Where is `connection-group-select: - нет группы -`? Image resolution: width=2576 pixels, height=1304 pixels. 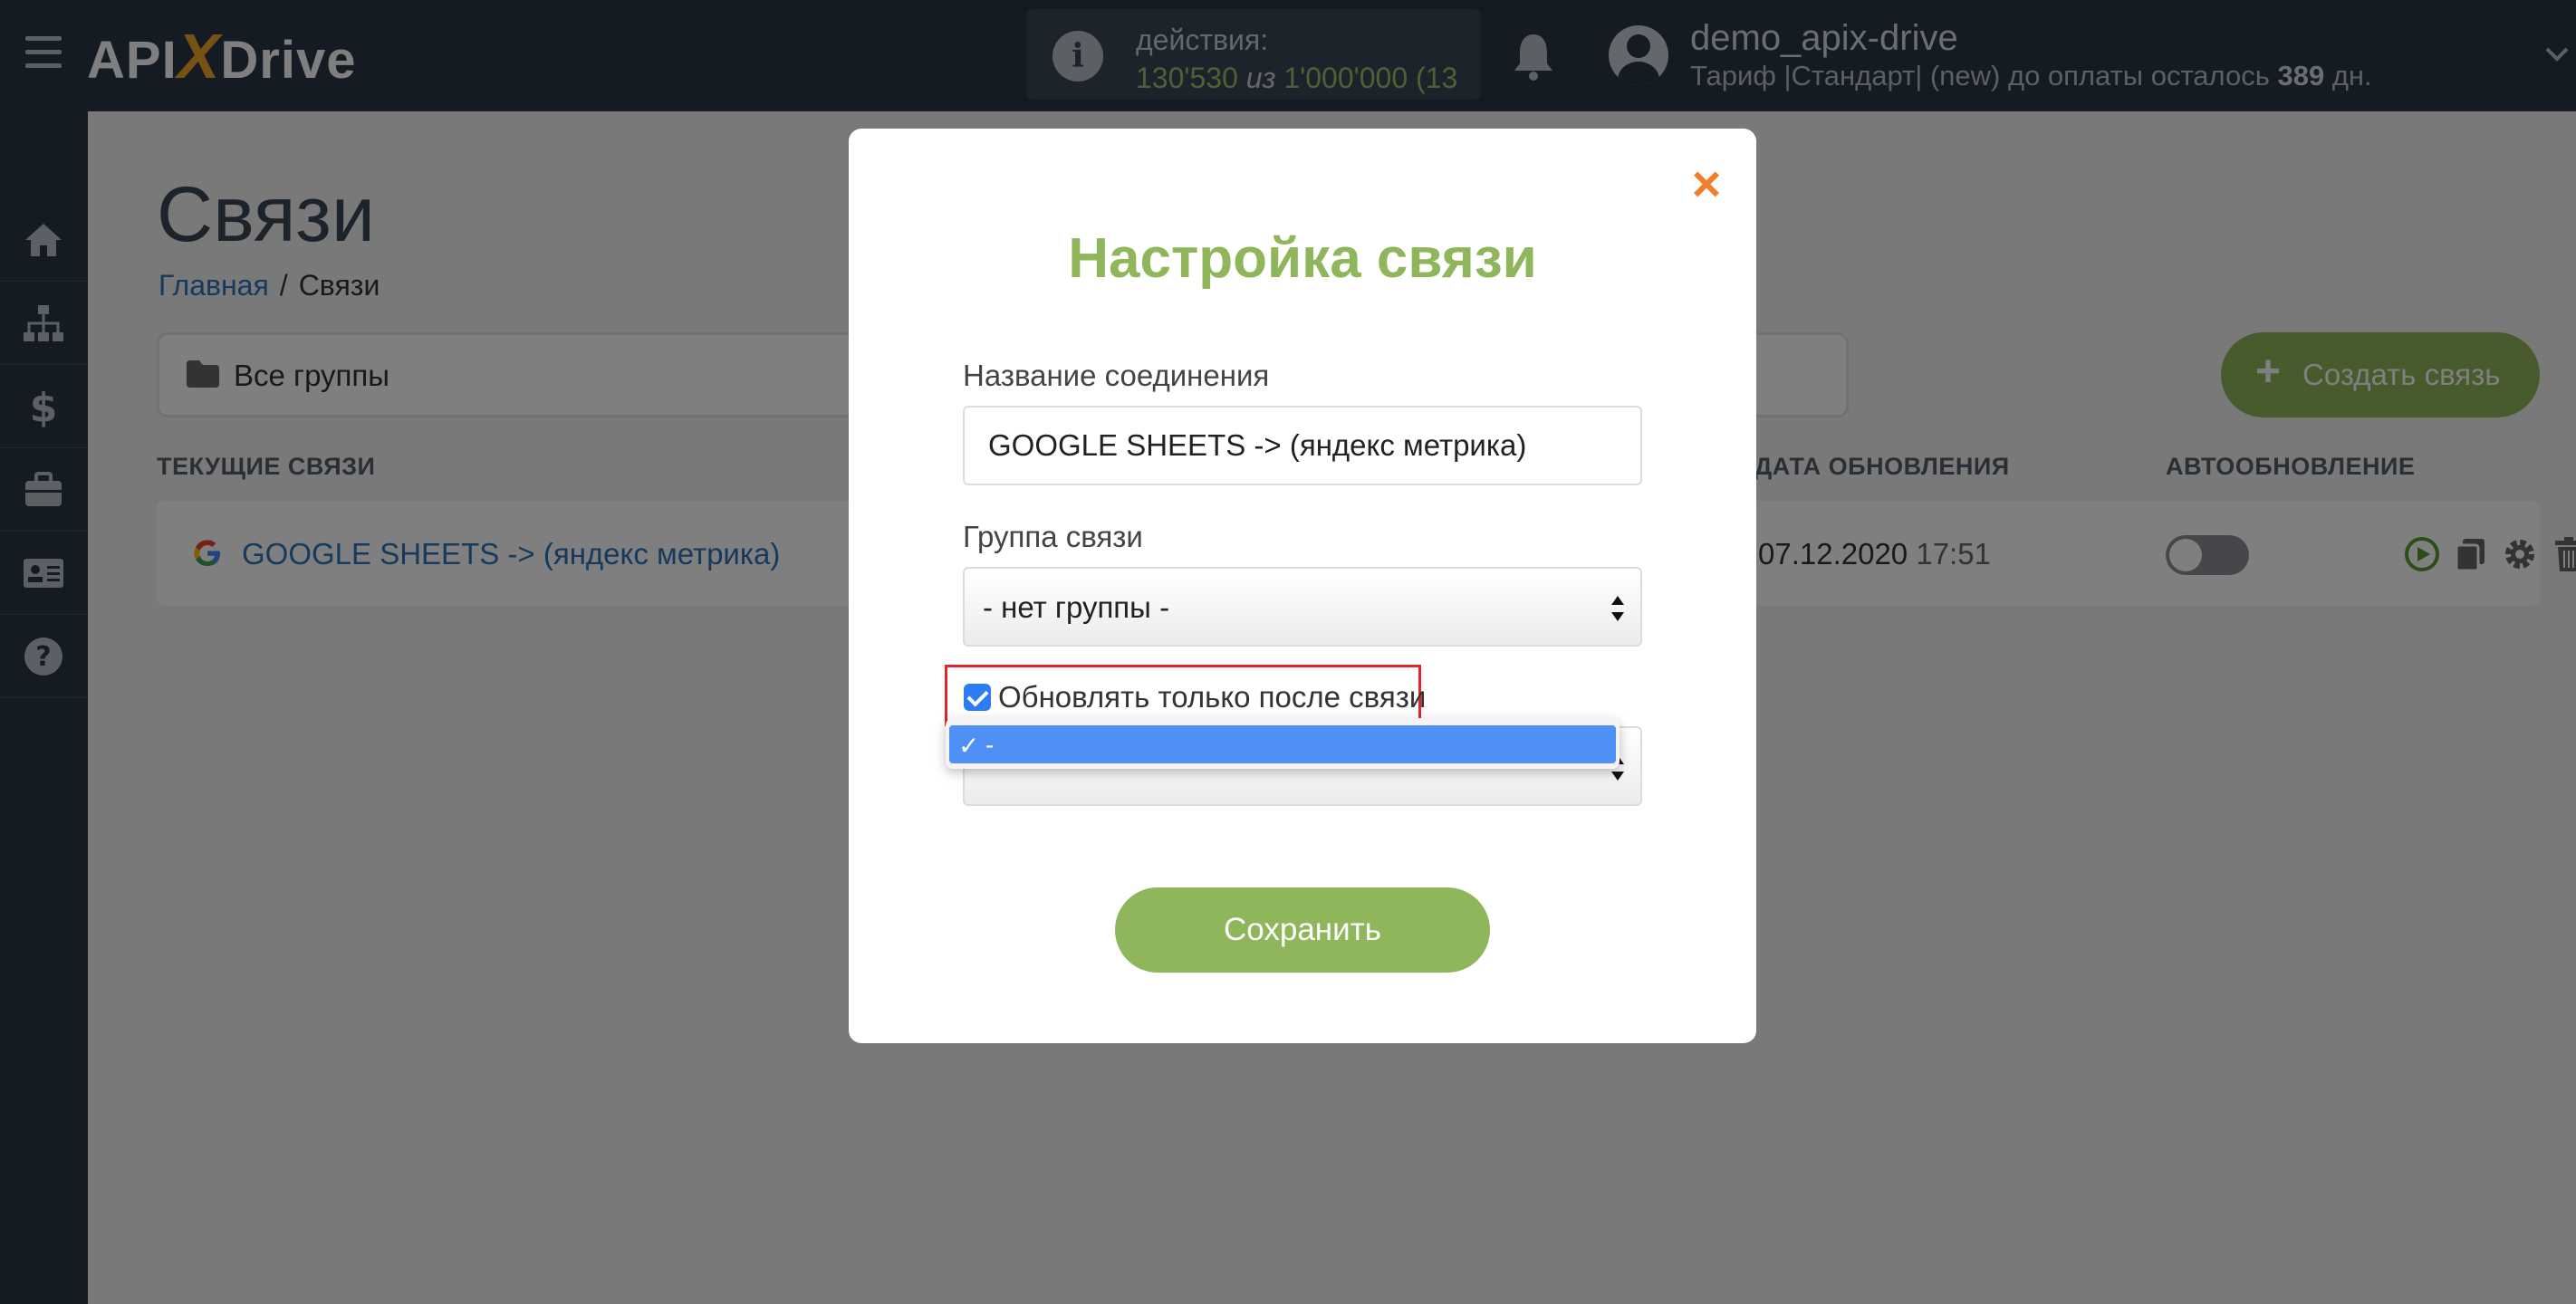 connection-group-select: - нет группы - is located at coordinates (1302, 607).